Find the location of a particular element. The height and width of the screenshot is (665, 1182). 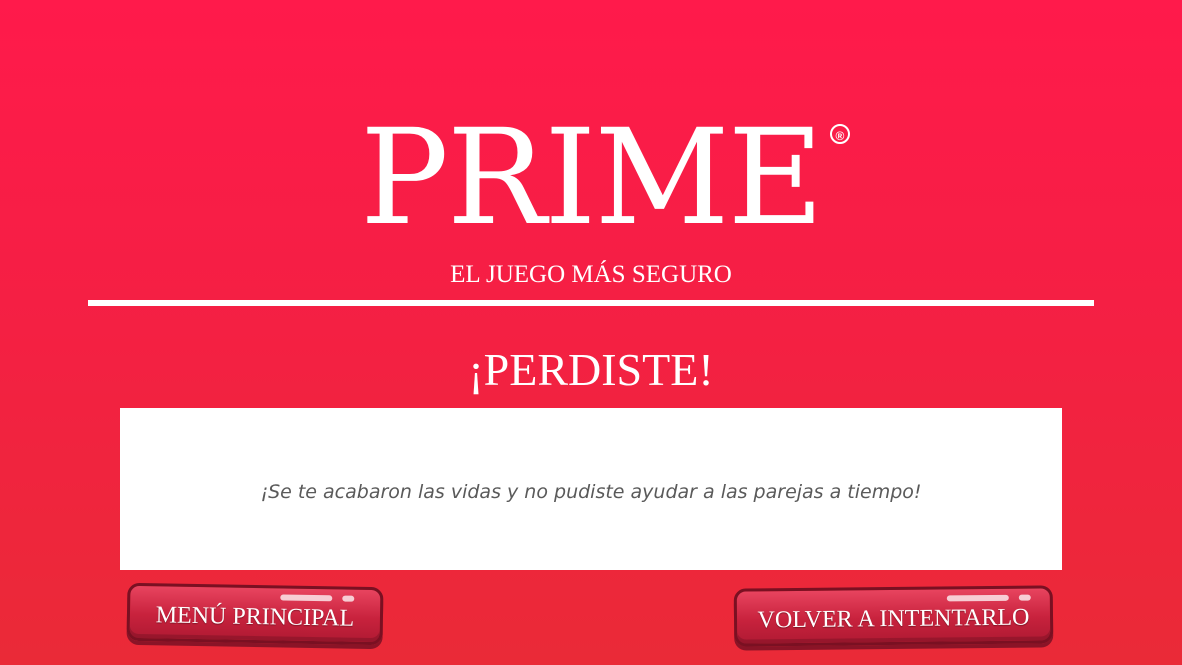

main-menu-button-label: MENÚ PRINCIPAL is located at coordinates (255, 617).